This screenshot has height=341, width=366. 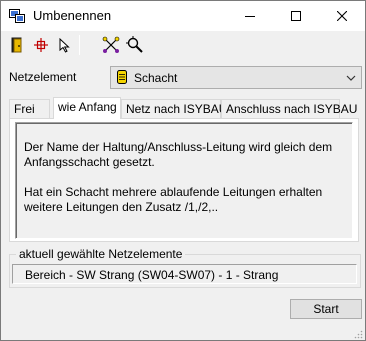 What do you see at coordinates (236, 77) in the screenshot?
I see `netzelement-dropdown: Schacht` at bounding box center [236, 77].